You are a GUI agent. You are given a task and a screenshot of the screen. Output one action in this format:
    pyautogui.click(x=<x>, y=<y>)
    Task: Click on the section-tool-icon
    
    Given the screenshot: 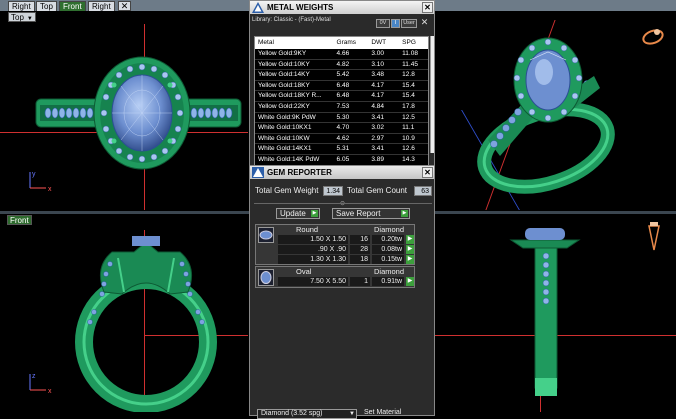 What is the action you would take?
    pyautogui.click(x=654, y=237)
    